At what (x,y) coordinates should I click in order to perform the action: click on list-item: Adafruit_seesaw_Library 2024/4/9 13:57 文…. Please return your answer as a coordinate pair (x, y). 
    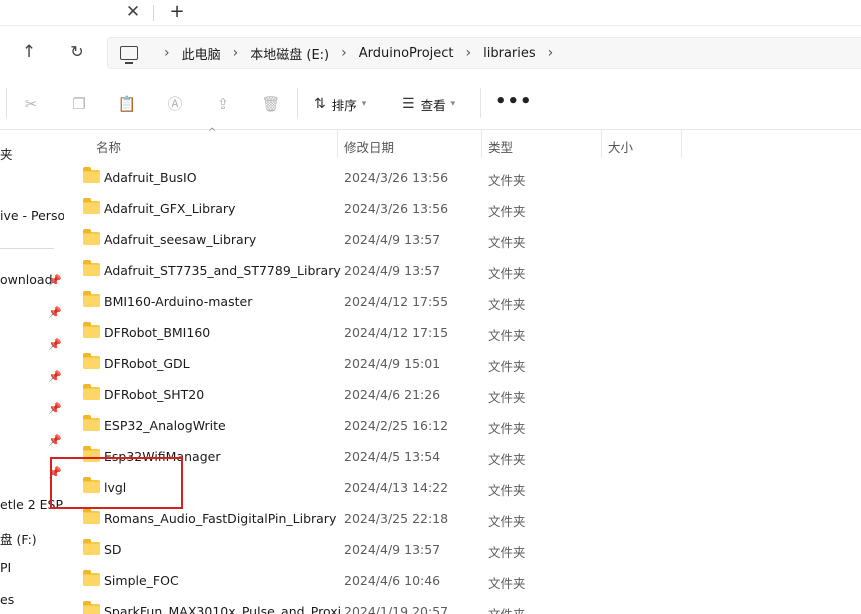
    Looking at the image, I should click on (463, 239).